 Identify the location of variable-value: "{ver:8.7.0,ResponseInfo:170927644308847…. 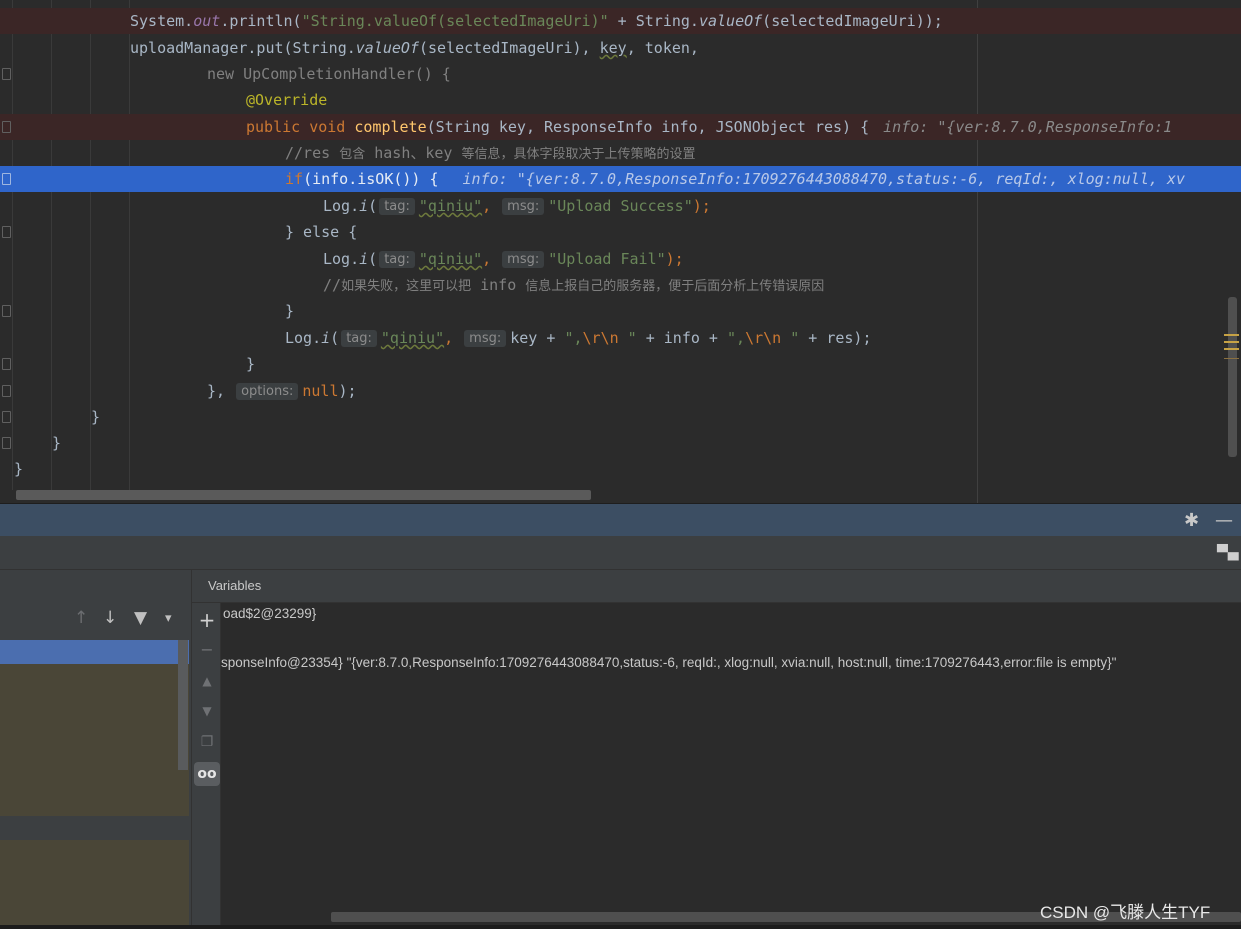
(731, 662).